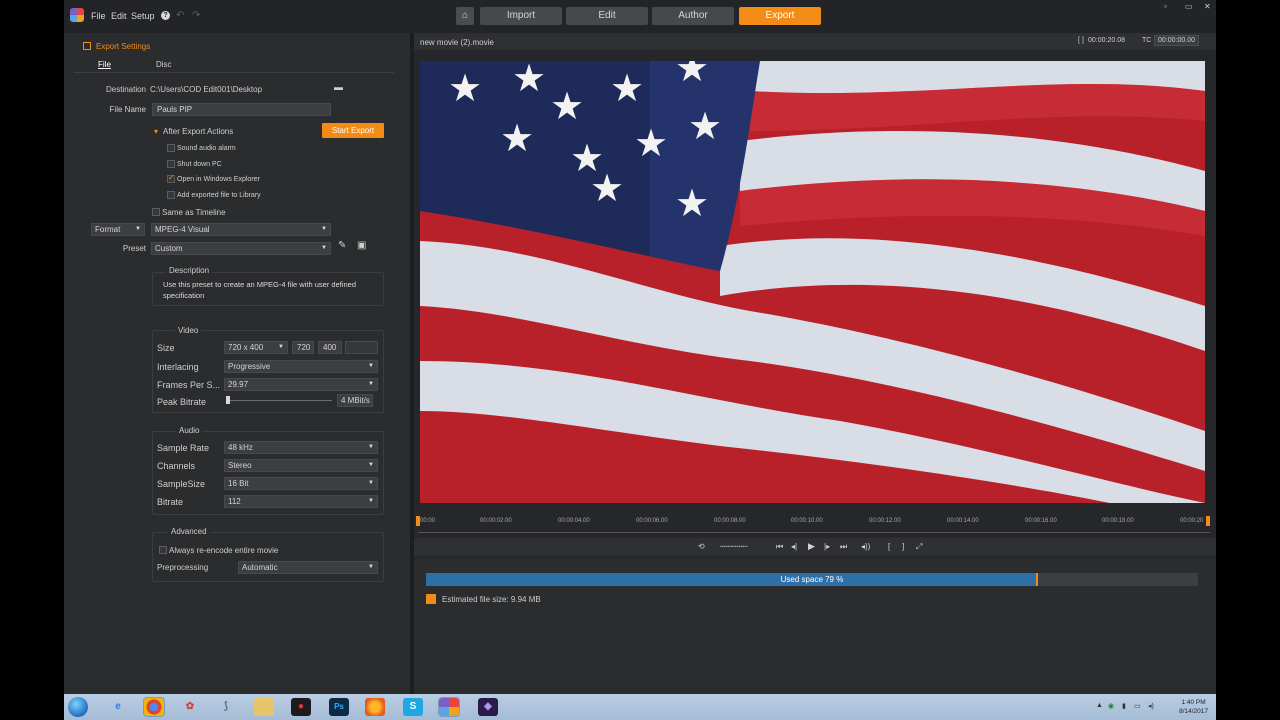 The image size is (1280, 720). Describe the element at coordinates (779, 547) in the screenshot. I see `go-to-start-icon: ⏮` at that location.